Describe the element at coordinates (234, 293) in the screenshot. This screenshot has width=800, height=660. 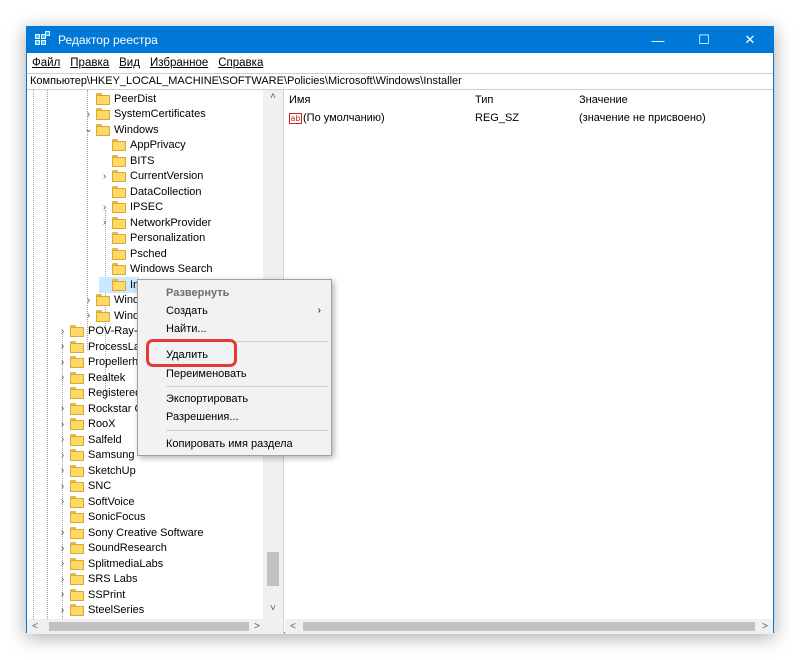
I see `menu-item-expand: Развернуть` at that location.